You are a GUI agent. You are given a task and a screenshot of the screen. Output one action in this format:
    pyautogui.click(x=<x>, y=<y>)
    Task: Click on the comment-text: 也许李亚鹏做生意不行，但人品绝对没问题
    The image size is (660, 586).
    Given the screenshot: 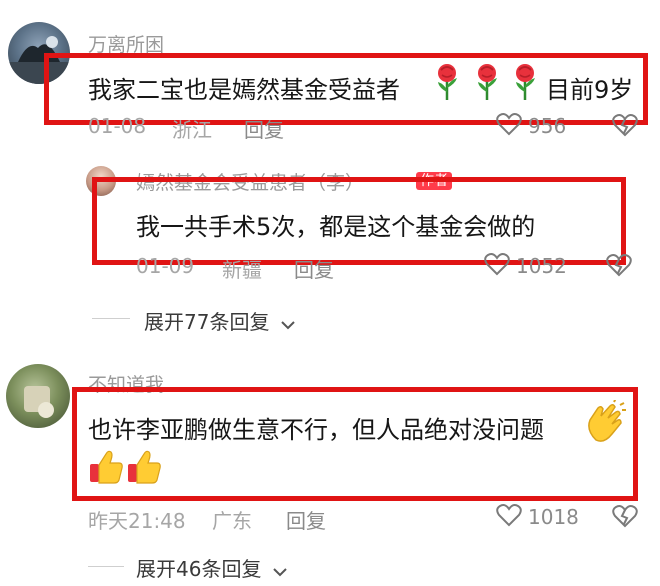 What is the action you would take?
    pyautogui.click(x=316, y=430)
    